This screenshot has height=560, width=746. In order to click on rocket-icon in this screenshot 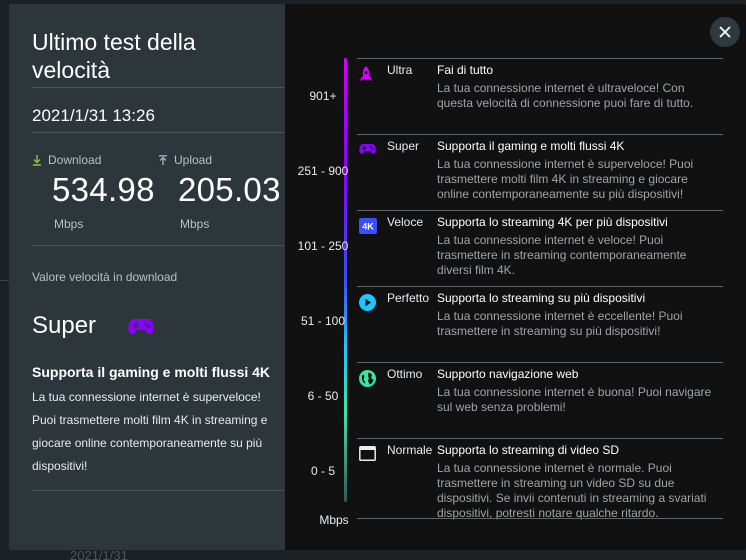, I will do `click(366, 73)`.